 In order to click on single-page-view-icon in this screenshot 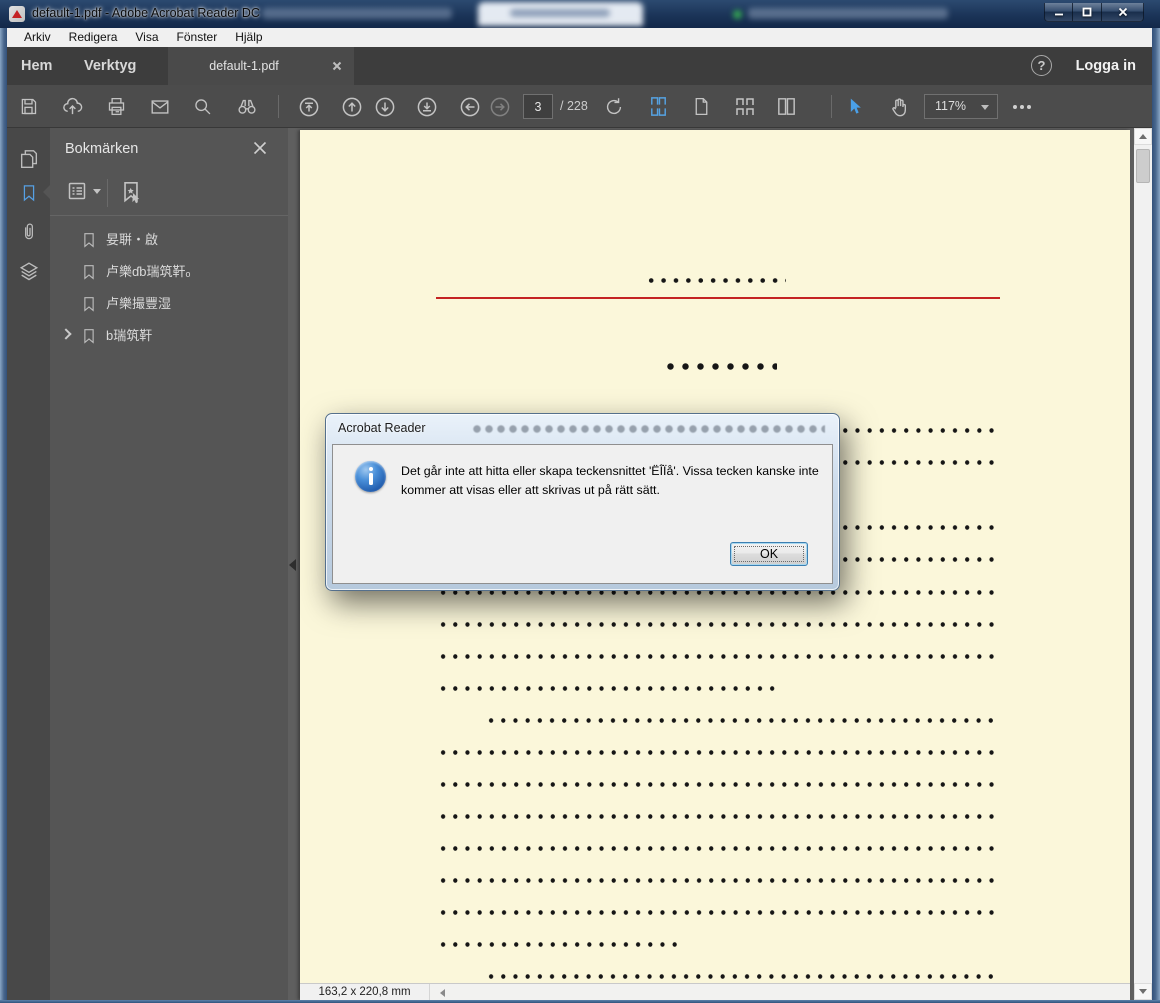, I will do `click(701, 106)`.